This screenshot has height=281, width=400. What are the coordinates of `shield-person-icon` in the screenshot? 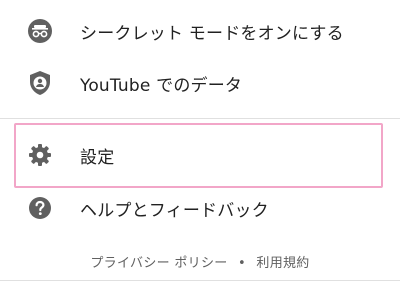 It's located at (40, 83).